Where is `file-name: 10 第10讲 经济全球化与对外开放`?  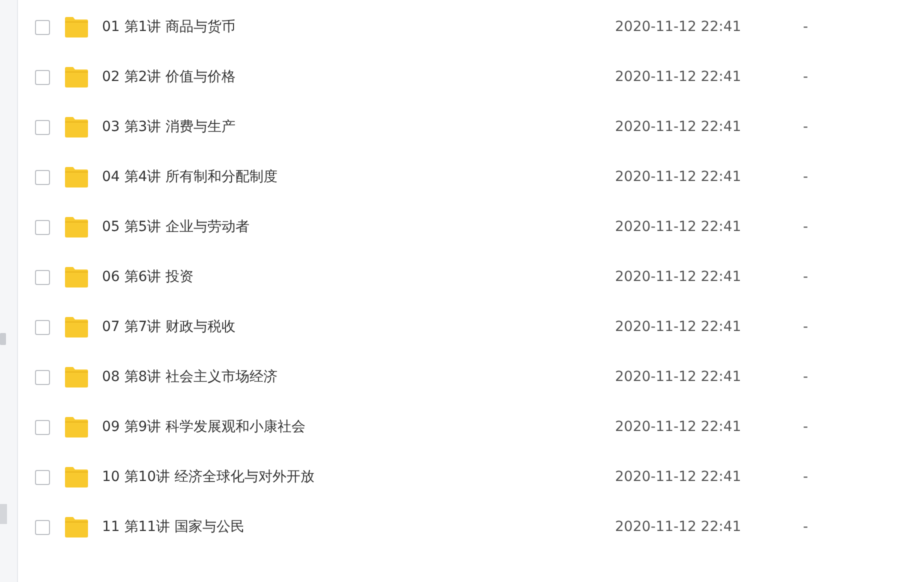
file-name: 10 第10讲 经济全球化与对外开放 is located at coordinates (358, 477).